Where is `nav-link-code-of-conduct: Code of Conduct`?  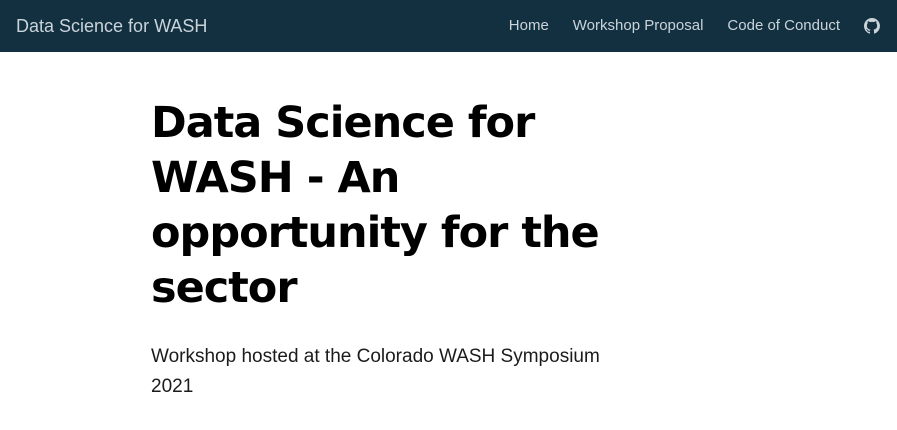
nav-link-code-of-conduct: Code of Conduct is located at coordinates (783, 26).